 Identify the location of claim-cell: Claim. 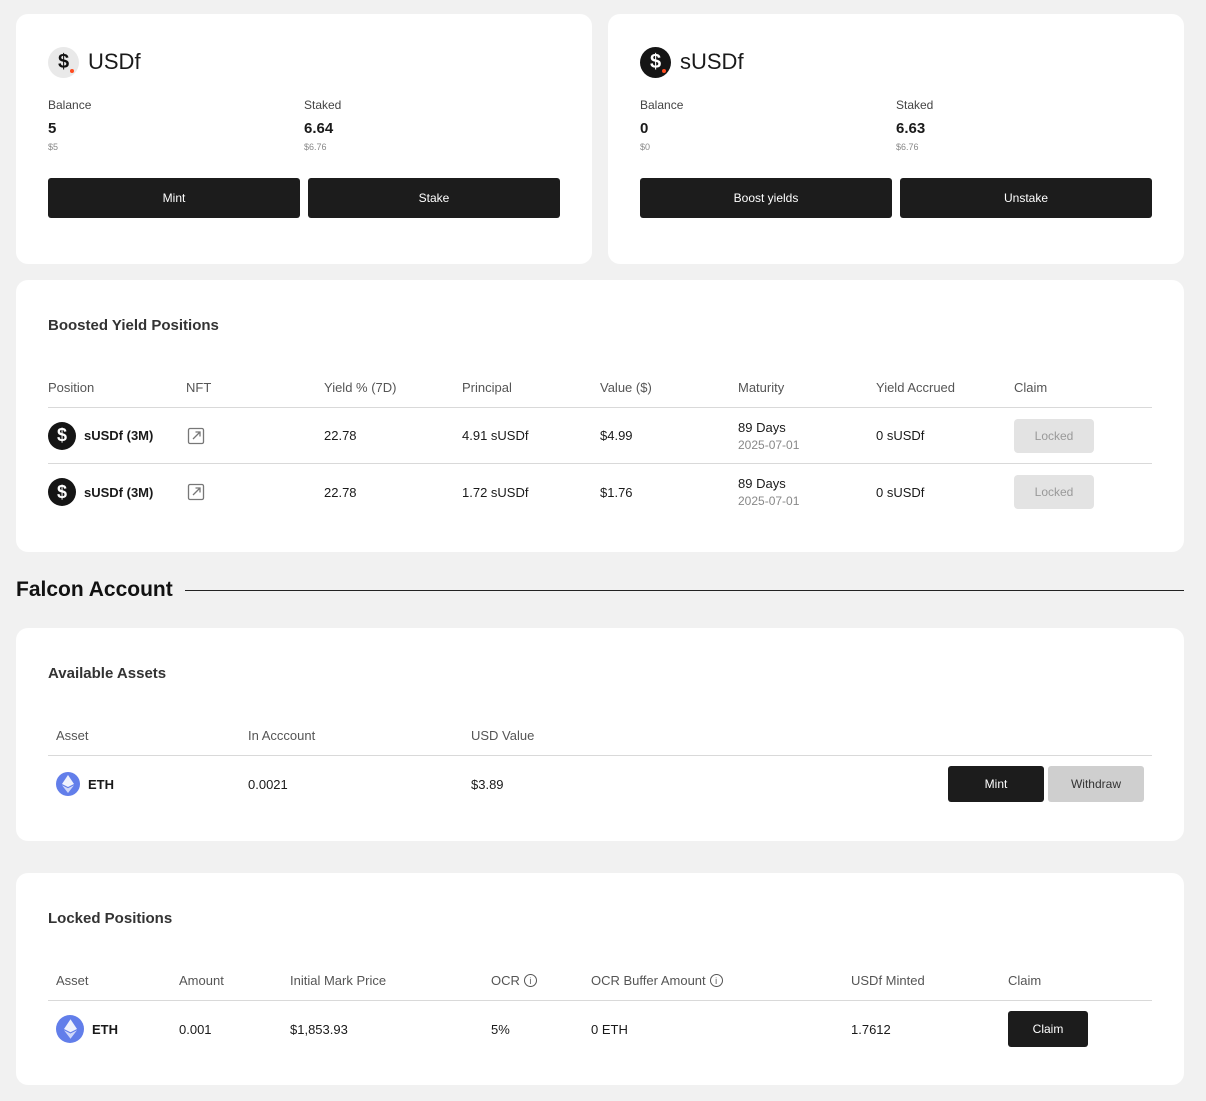
(1068, 1029).